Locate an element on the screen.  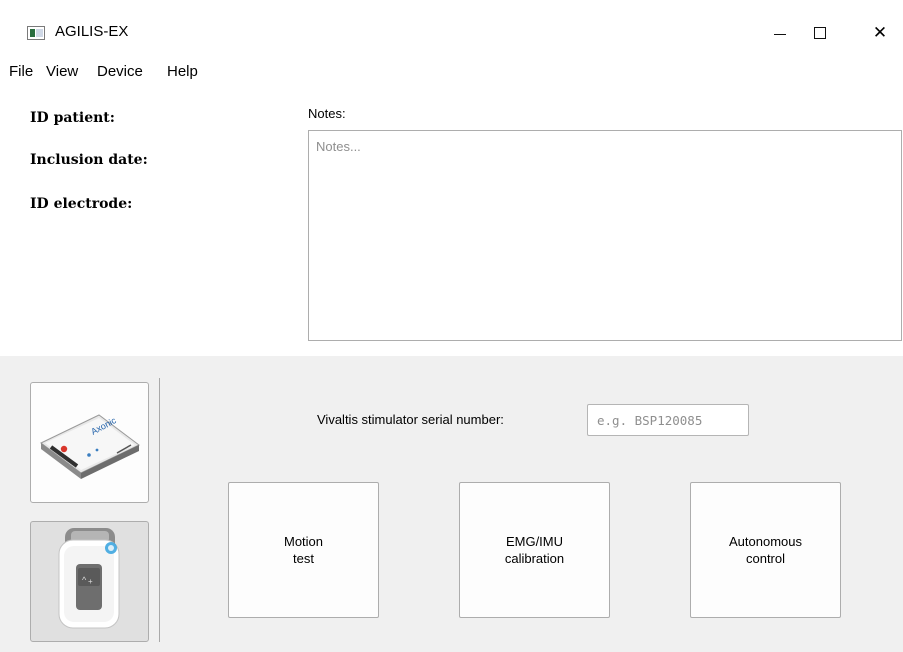
serial-number-label: Vivaltis stimulator serial number: is located at coordinates (410, 419).